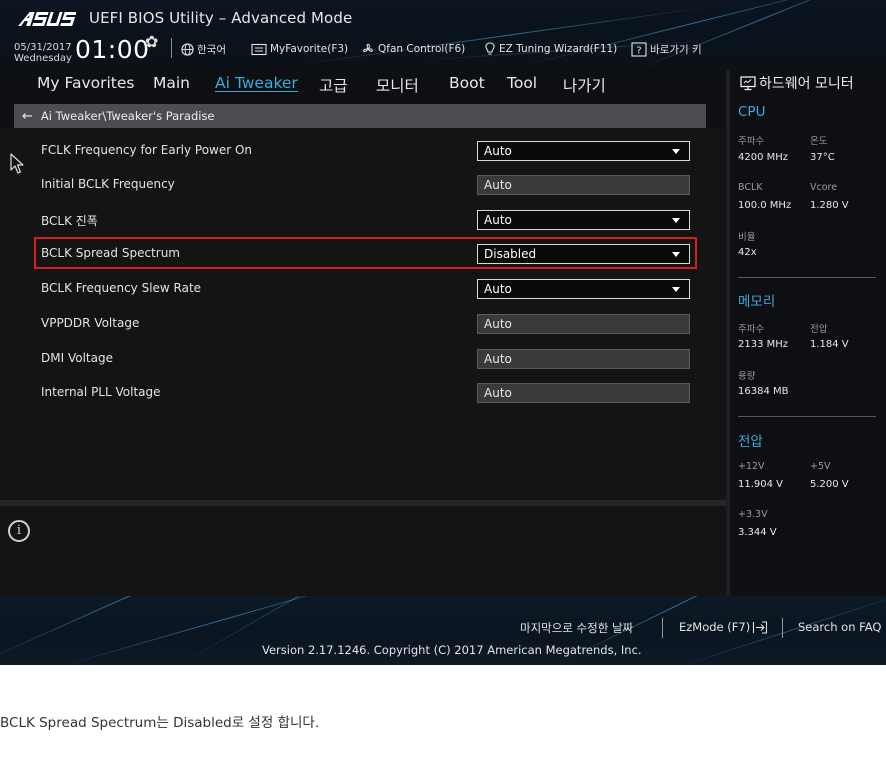 The width and height of the screenshot is (886, 775). What do you see at coordinates (187, 49) in the screenshot?
I see `globe-icon` at bounding box center [187, 49].